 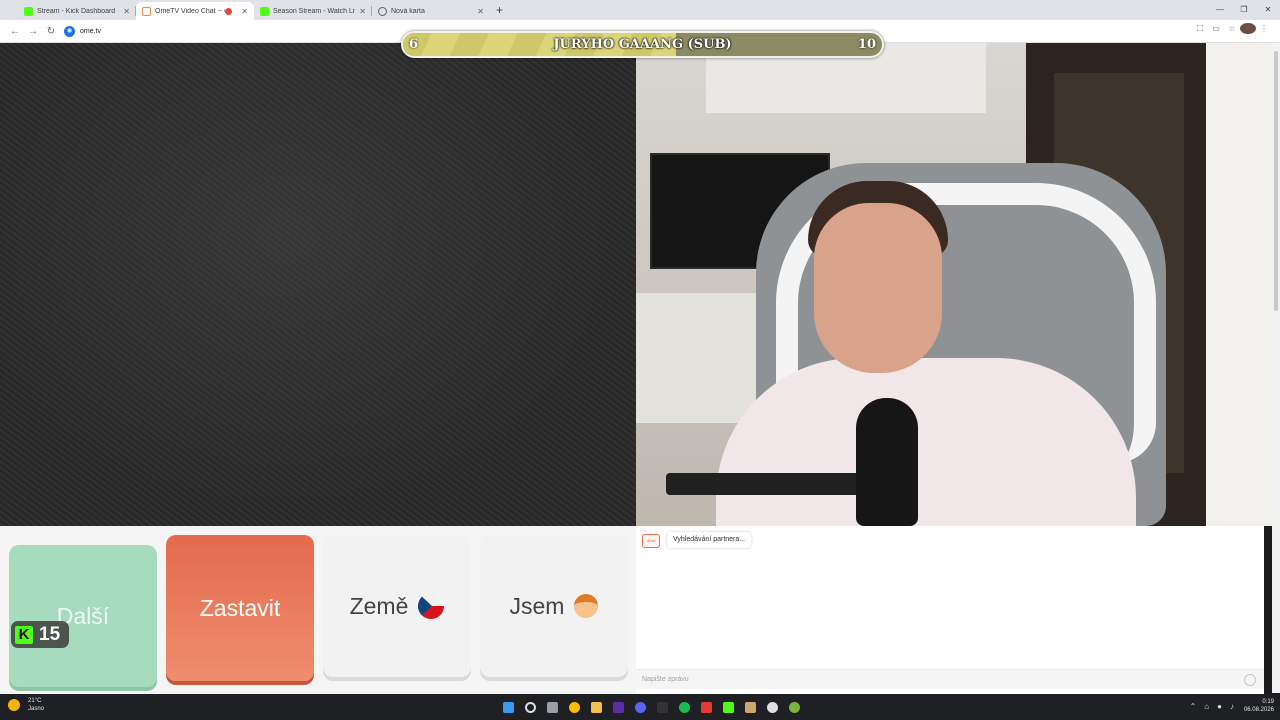 I want to click on kick-sub-count: 15, so click(x=50, y=634).